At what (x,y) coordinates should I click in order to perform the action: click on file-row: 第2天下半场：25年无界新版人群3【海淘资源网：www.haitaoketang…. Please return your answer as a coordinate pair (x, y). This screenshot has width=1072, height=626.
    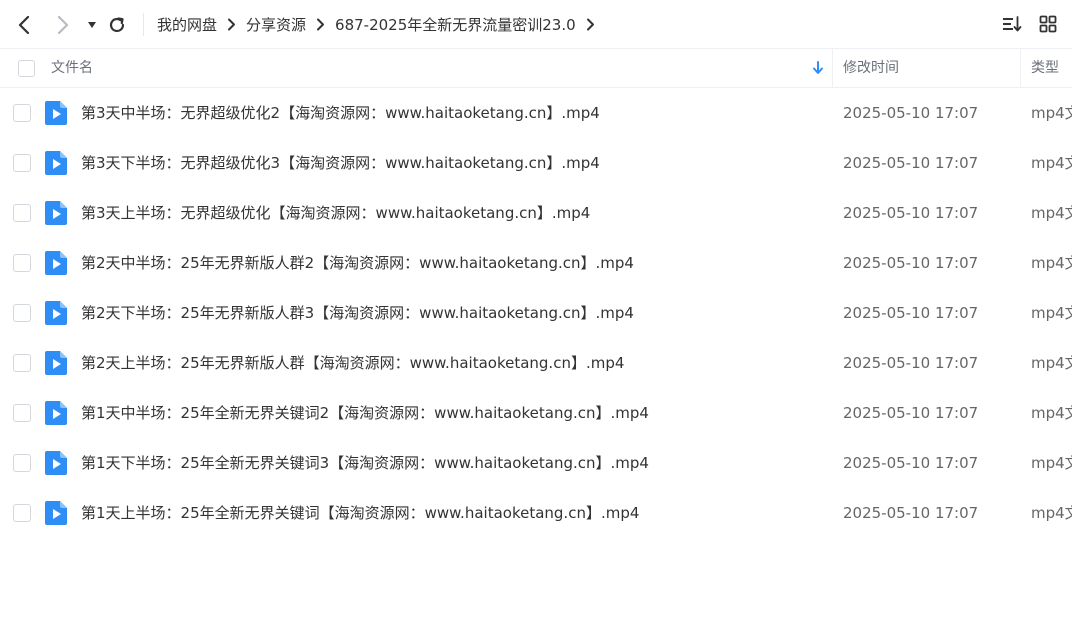
    Looking at the image, I should click on (536, 313).